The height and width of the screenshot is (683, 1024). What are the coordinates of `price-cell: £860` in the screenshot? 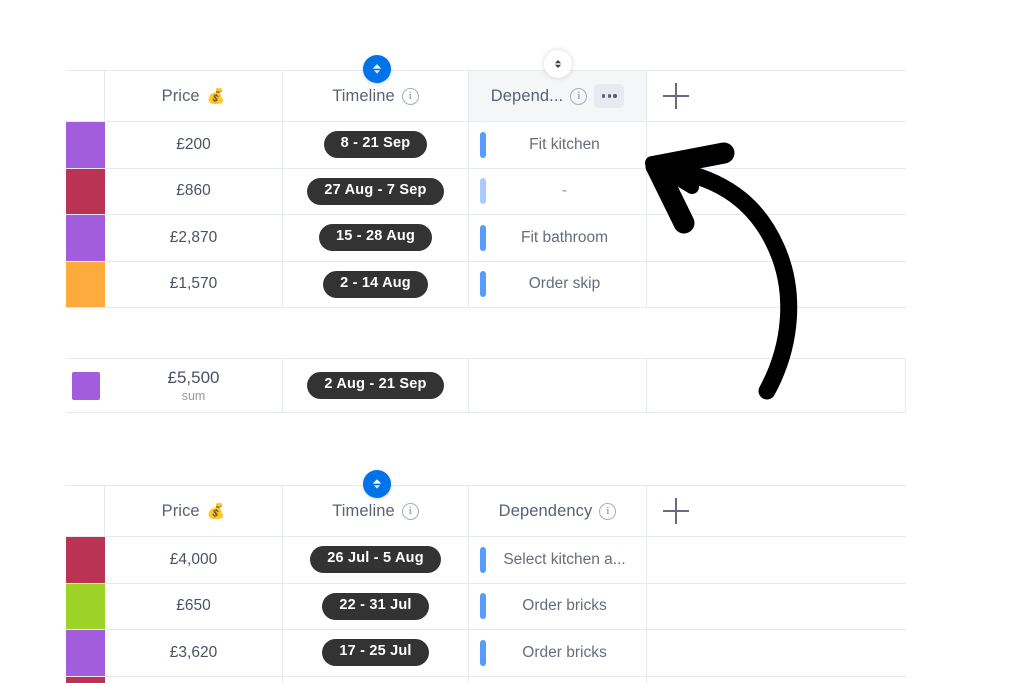 It's located at (194, 191).